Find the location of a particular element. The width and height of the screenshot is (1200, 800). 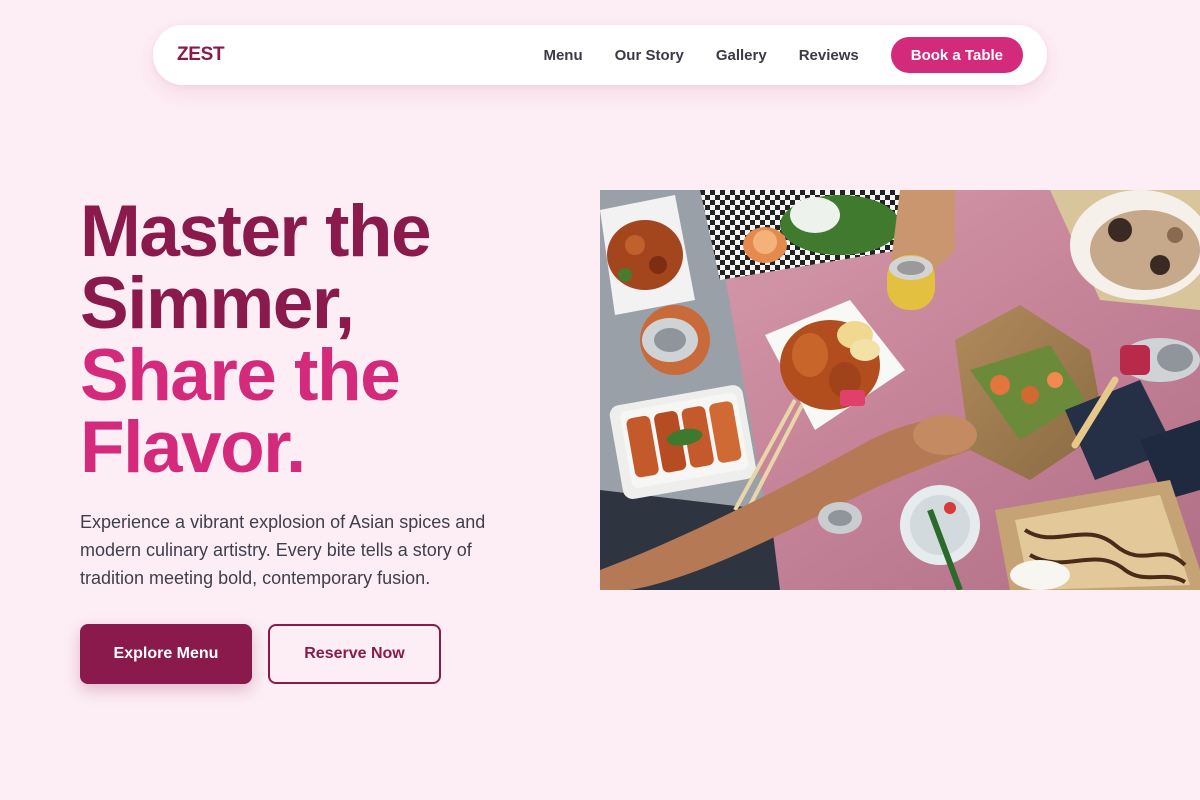

reserve-now-button: Reserve Now is located at coordinates (354, 654).